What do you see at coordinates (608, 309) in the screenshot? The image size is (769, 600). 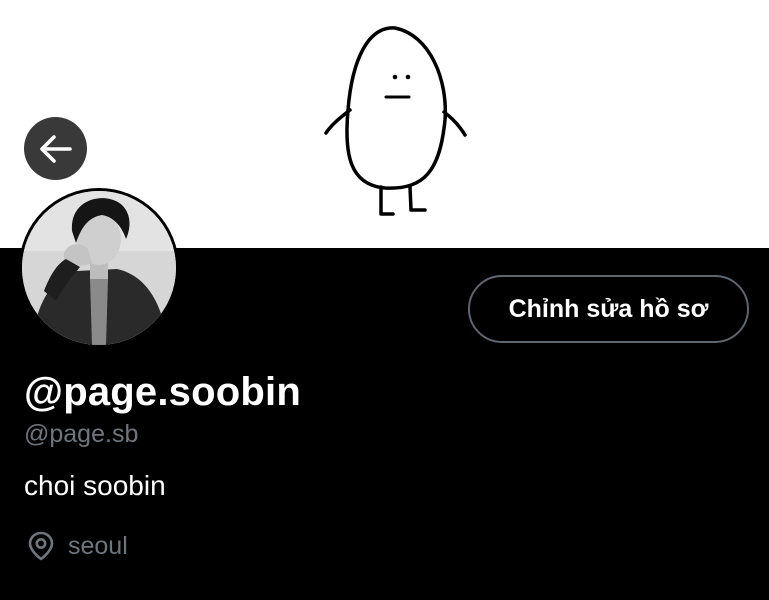 I see `edit-profile-button: Chỉnh sửa hồ sơ` at bounding box center [608, 309].